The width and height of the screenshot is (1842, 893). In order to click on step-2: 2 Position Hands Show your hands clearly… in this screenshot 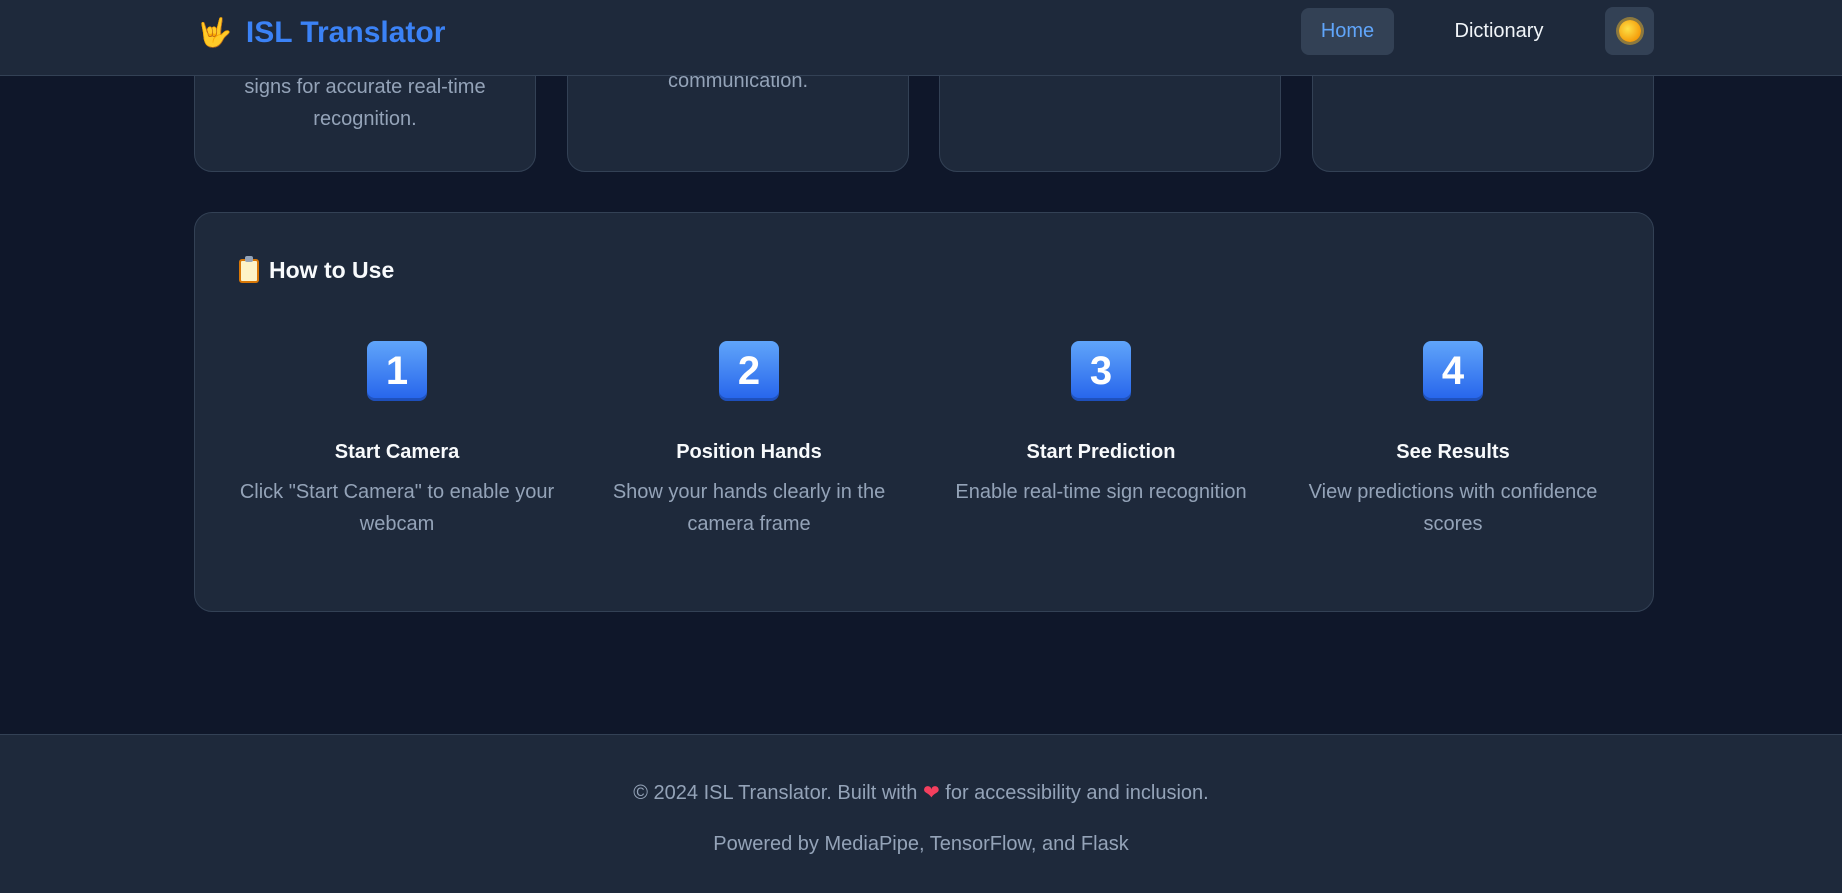, I will do `click(749, 440)`.